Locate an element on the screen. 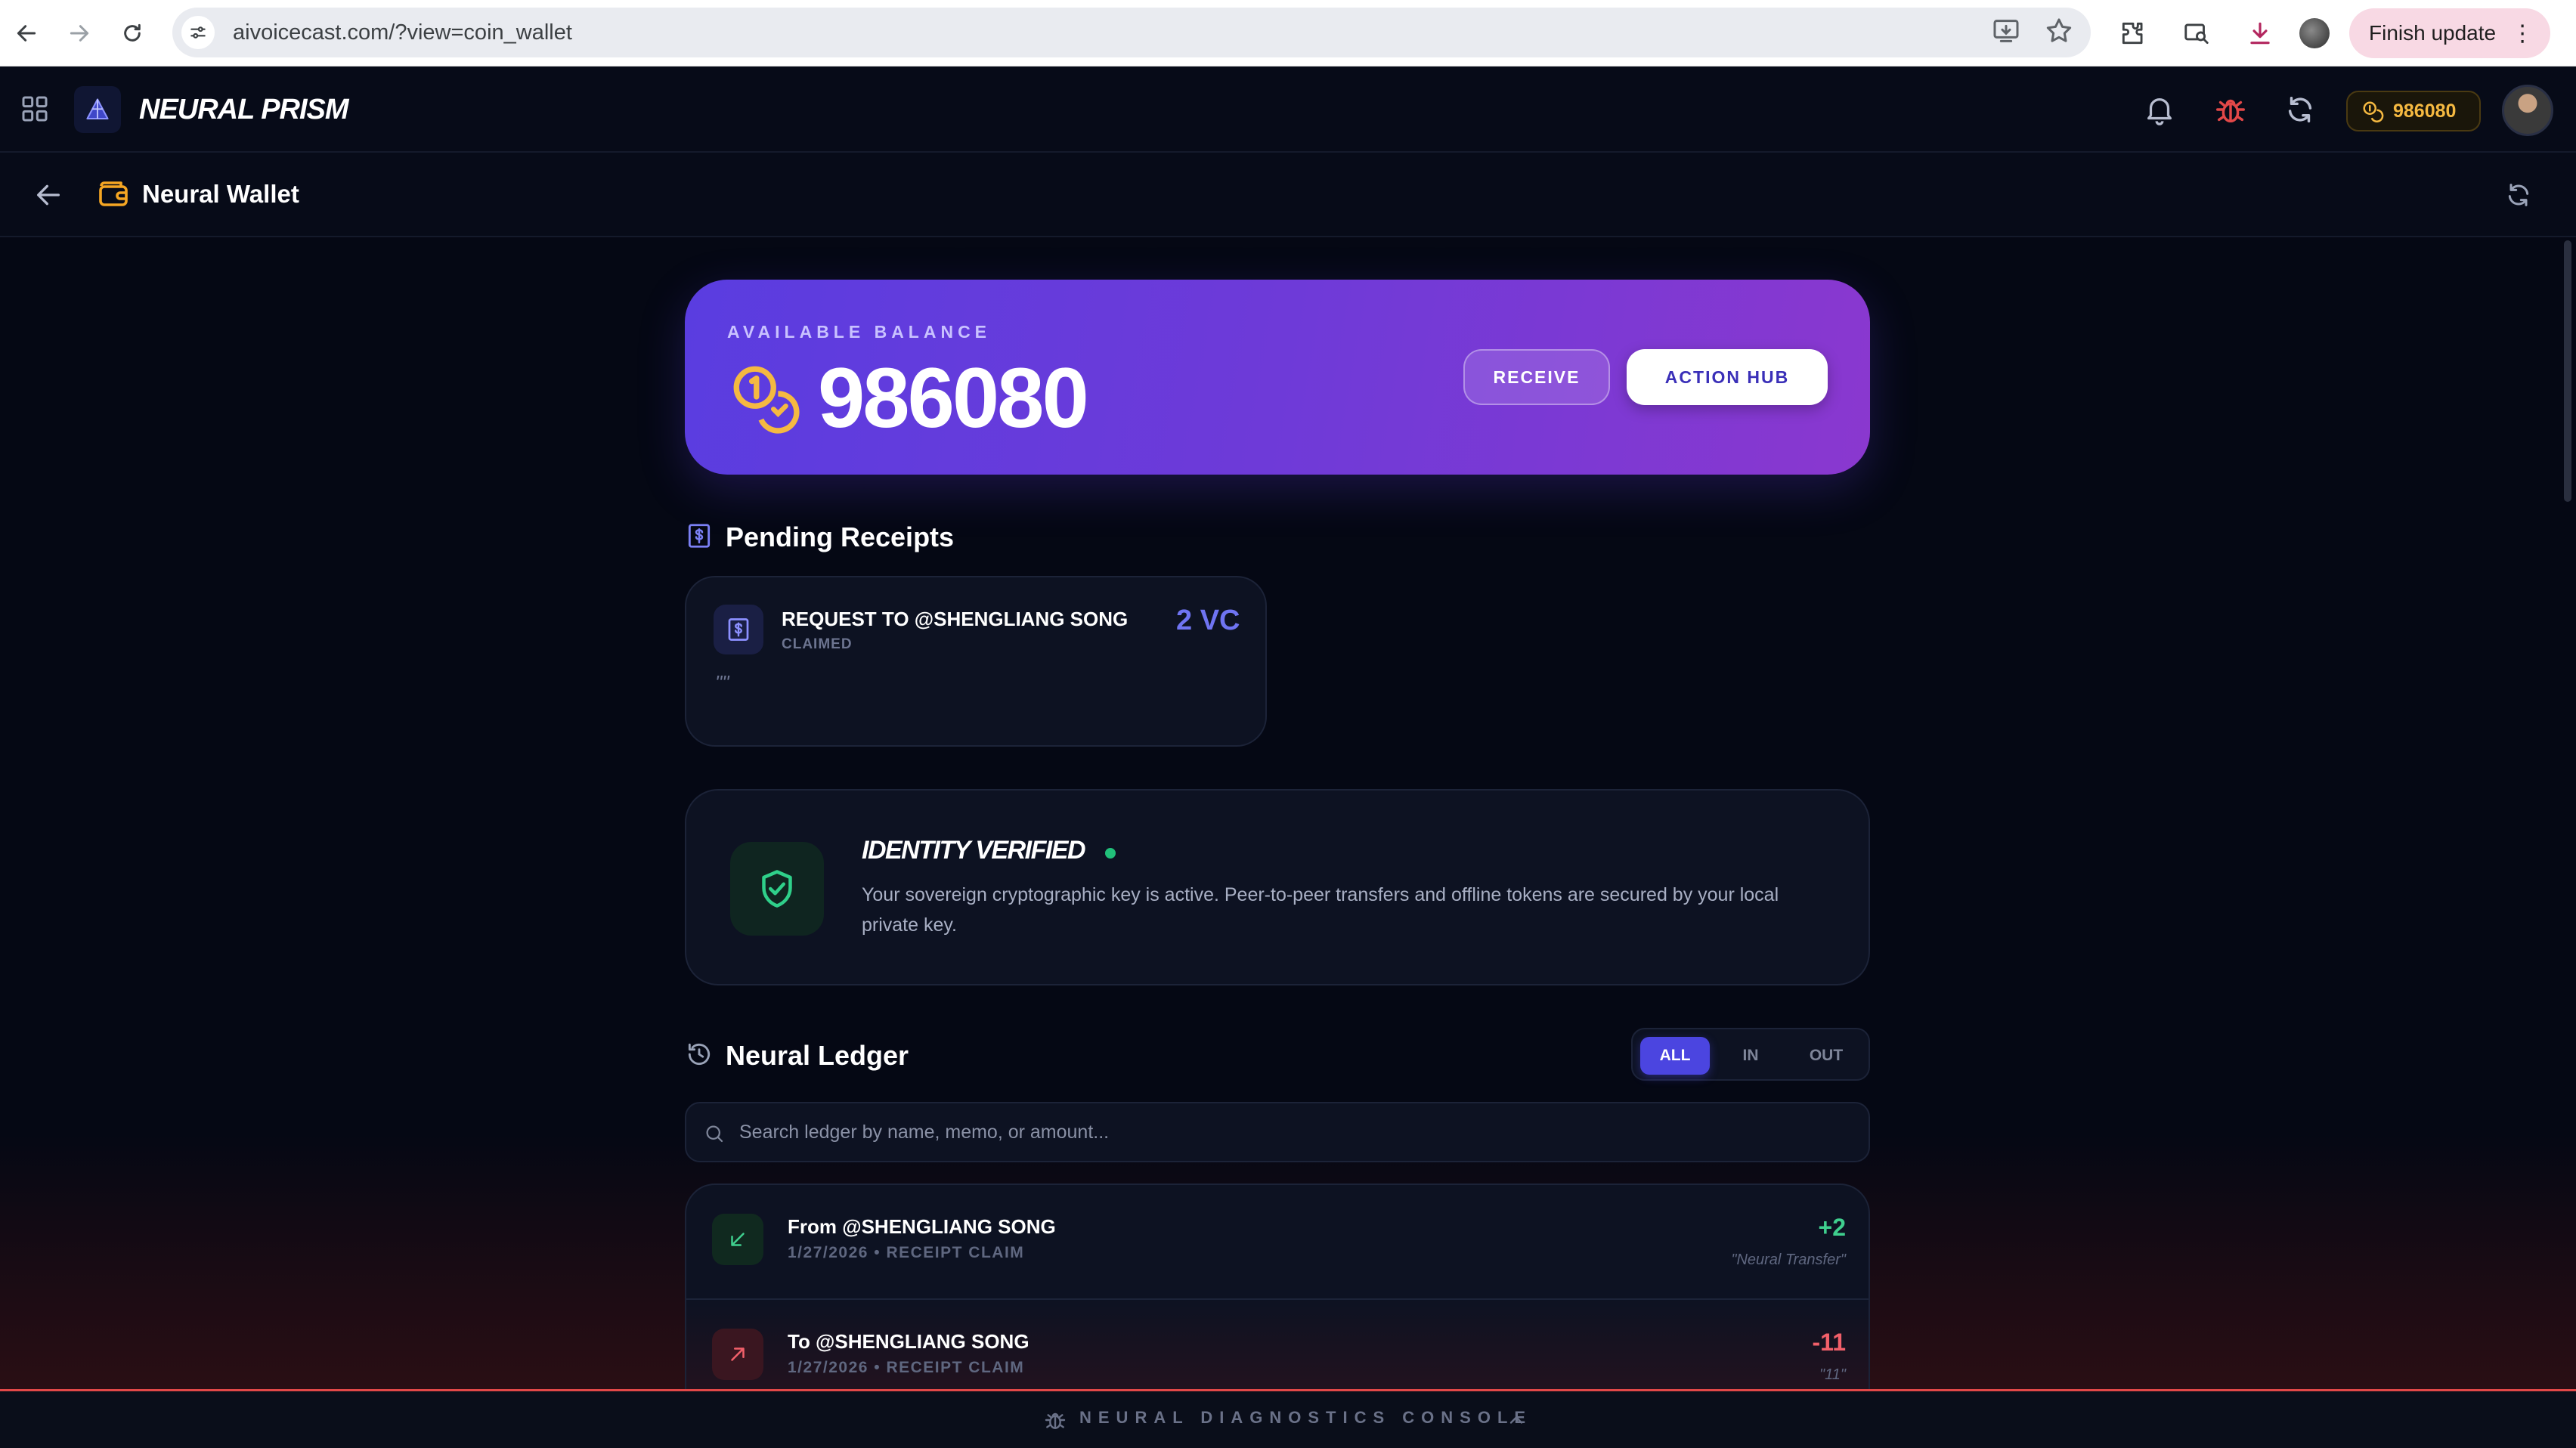  ledger-row-amount: +2 is located at coordinates (1832, 1227).